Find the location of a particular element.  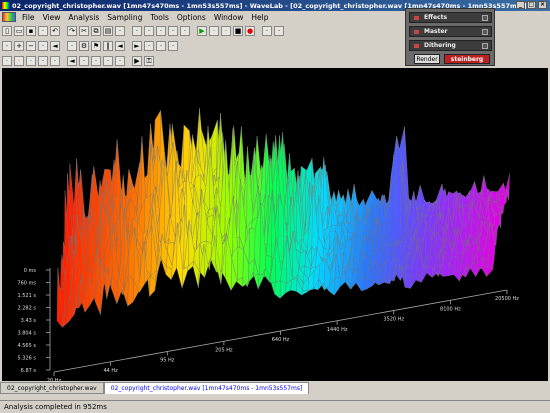

time-label: 4.565 s is located at coordinates (26, 346).